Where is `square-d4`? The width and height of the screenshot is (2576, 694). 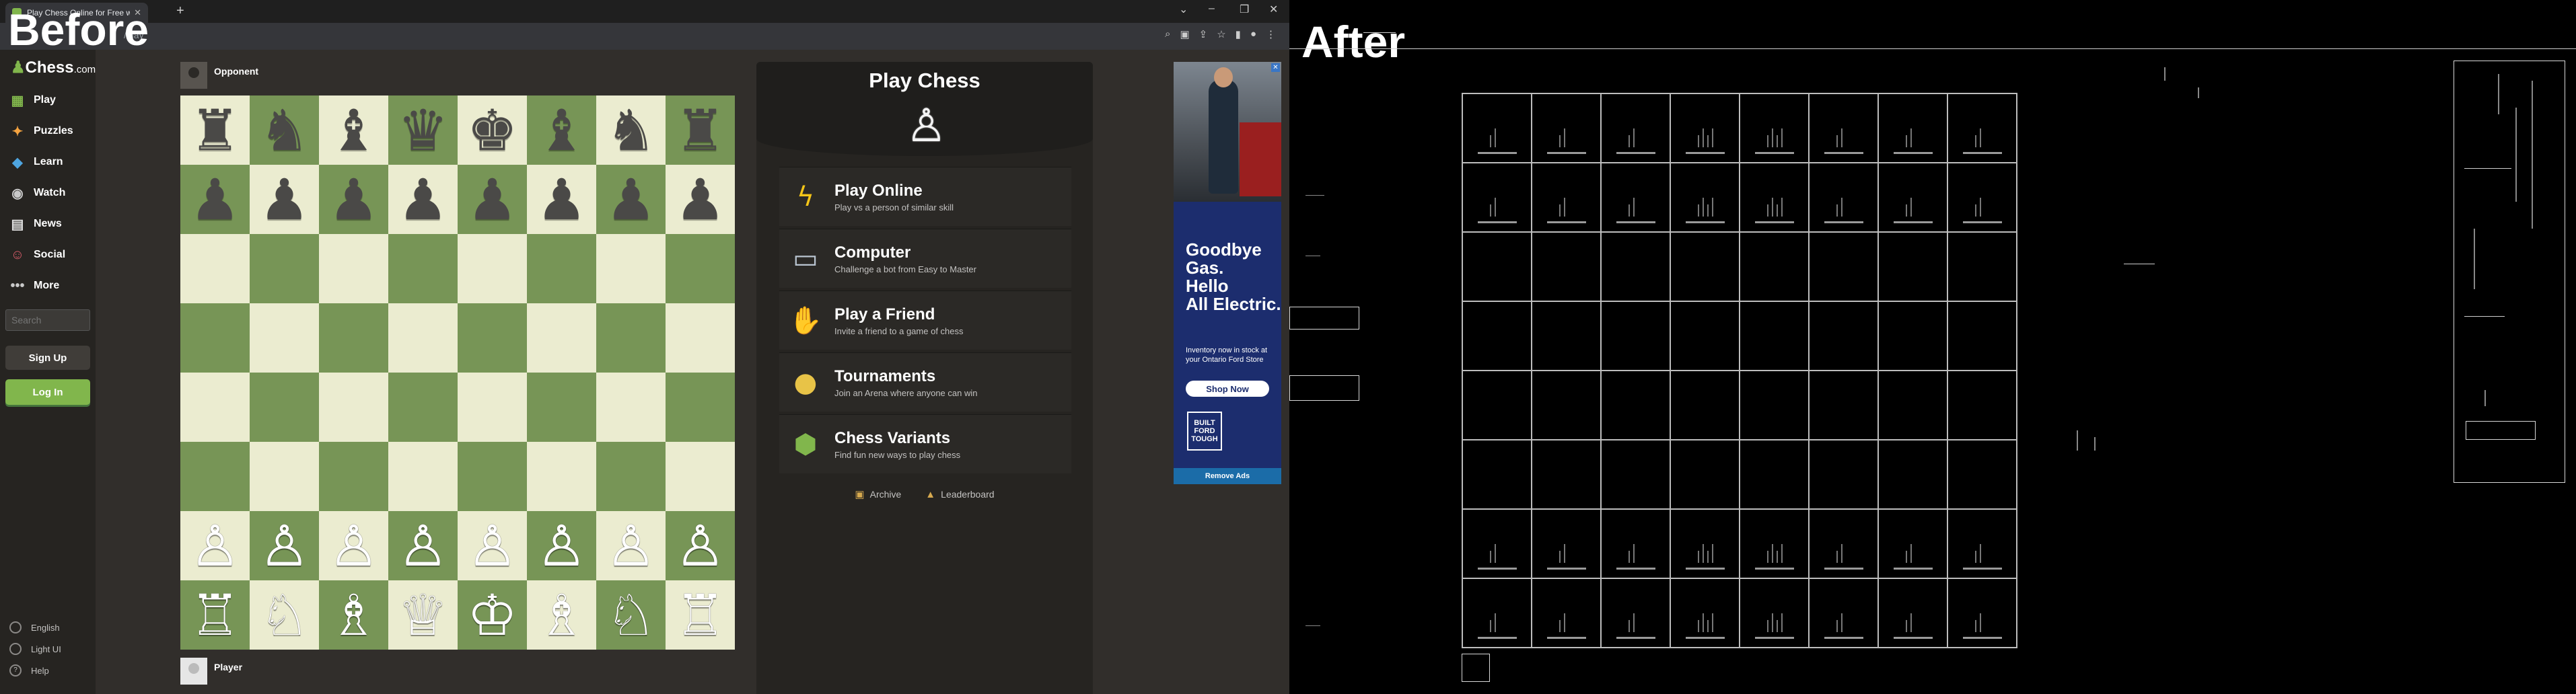
square-d4 is located at coordinates (423, 408).